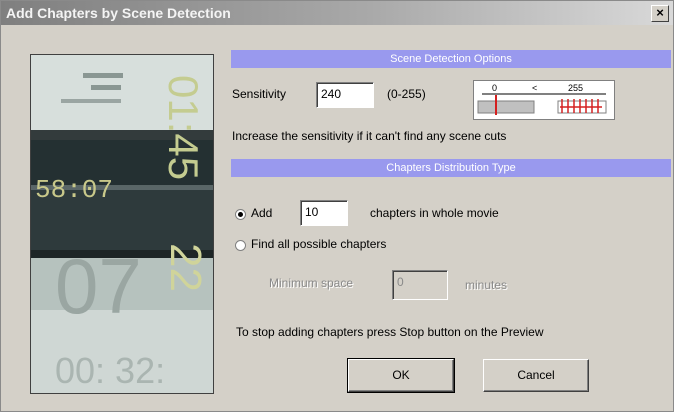 This screenshot has width=674, height=415. What do you see at coordinates (660, 13) in the screenshot?
I see `close-button: ×` at bounding box center [660, 13].